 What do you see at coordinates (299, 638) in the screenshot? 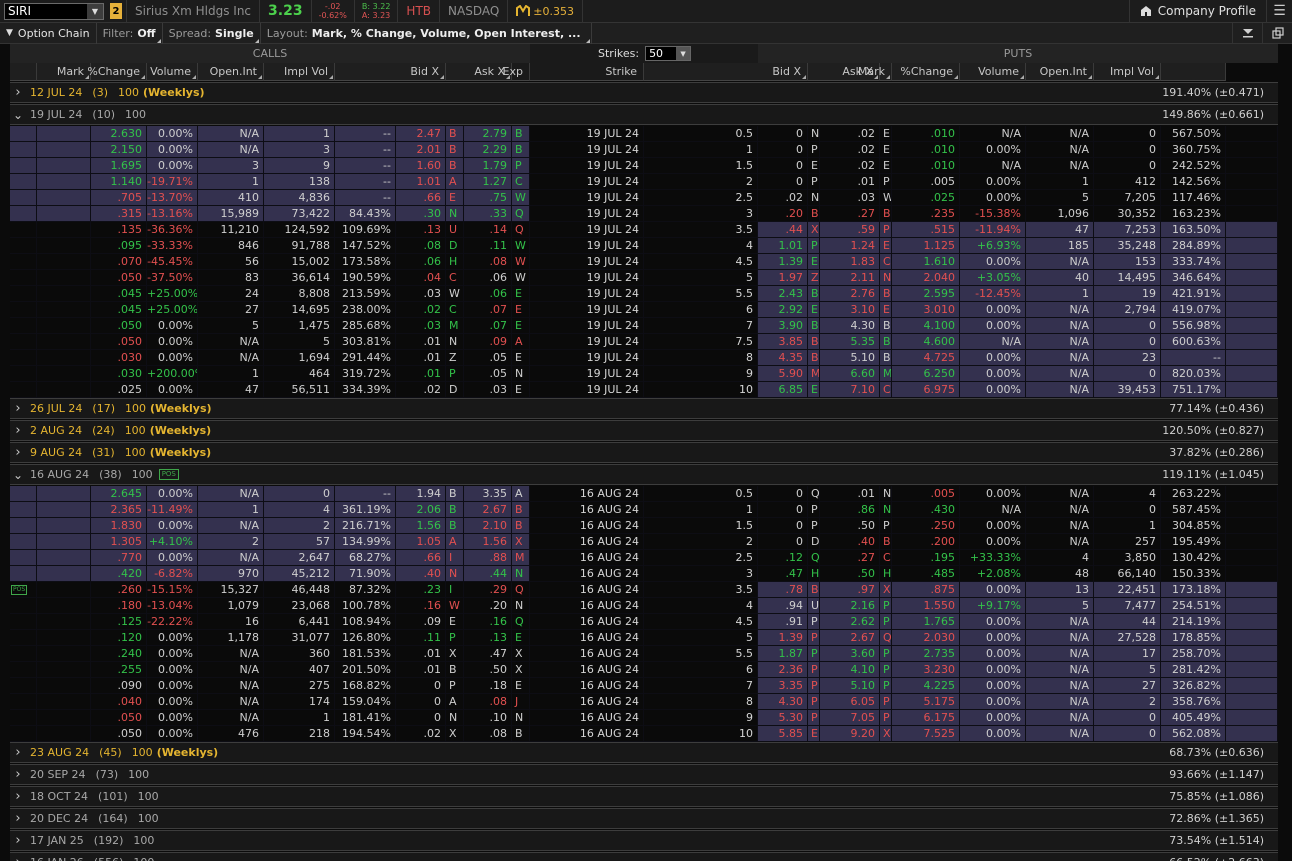
I see `call-open-interest: 31,077` at bounding box center [299, 638].